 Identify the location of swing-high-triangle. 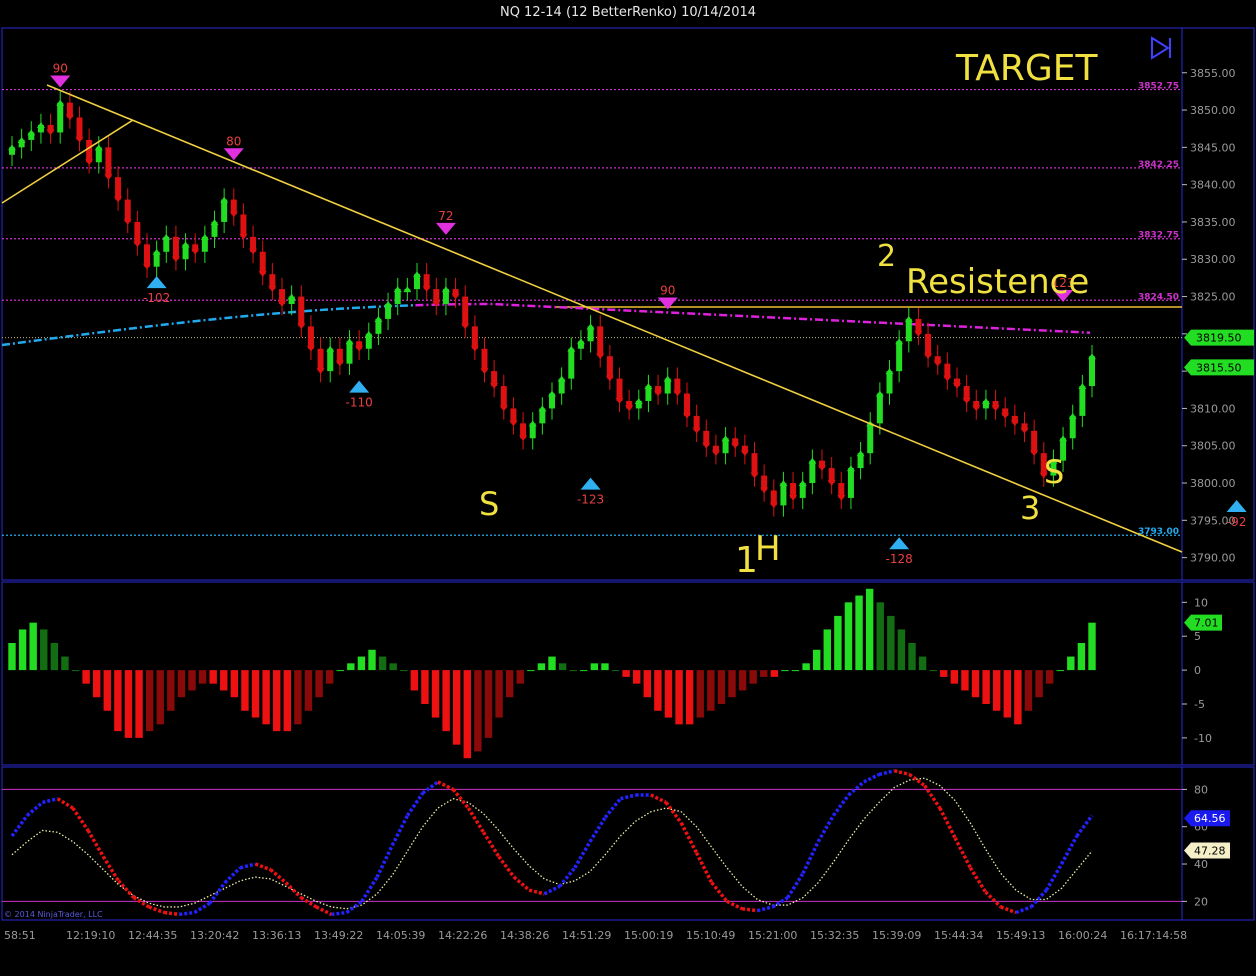
(60, 81).